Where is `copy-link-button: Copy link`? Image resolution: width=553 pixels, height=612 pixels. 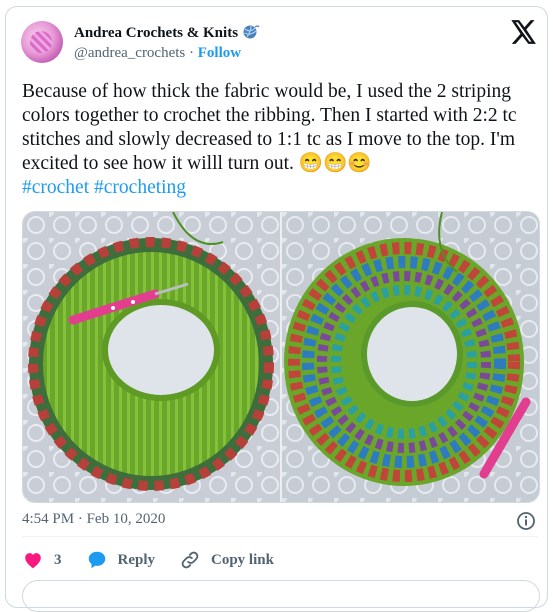 copy-link-button: Copy link is located at coordinates (226, 560).